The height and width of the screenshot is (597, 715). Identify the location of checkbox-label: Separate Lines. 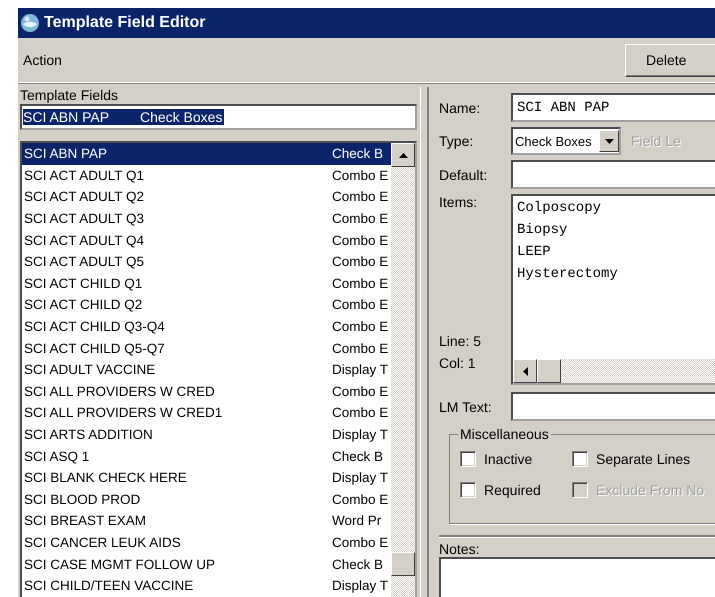
(643, 459).